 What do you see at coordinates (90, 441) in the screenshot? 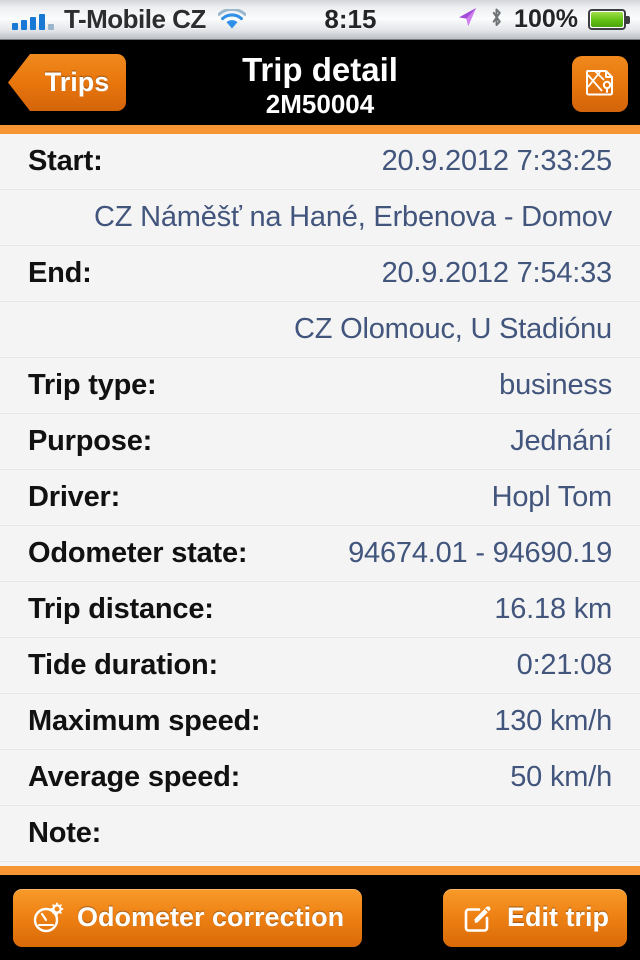
I see `row-label: Purpose:` at bounding box center [90, 441].